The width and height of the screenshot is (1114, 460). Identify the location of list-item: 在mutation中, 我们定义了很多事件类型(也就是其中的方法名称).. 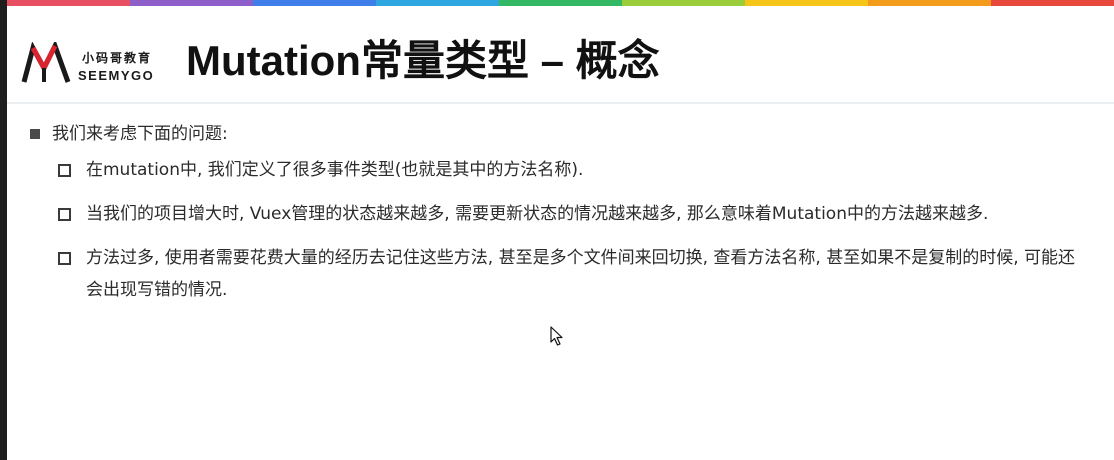
(553, 170).